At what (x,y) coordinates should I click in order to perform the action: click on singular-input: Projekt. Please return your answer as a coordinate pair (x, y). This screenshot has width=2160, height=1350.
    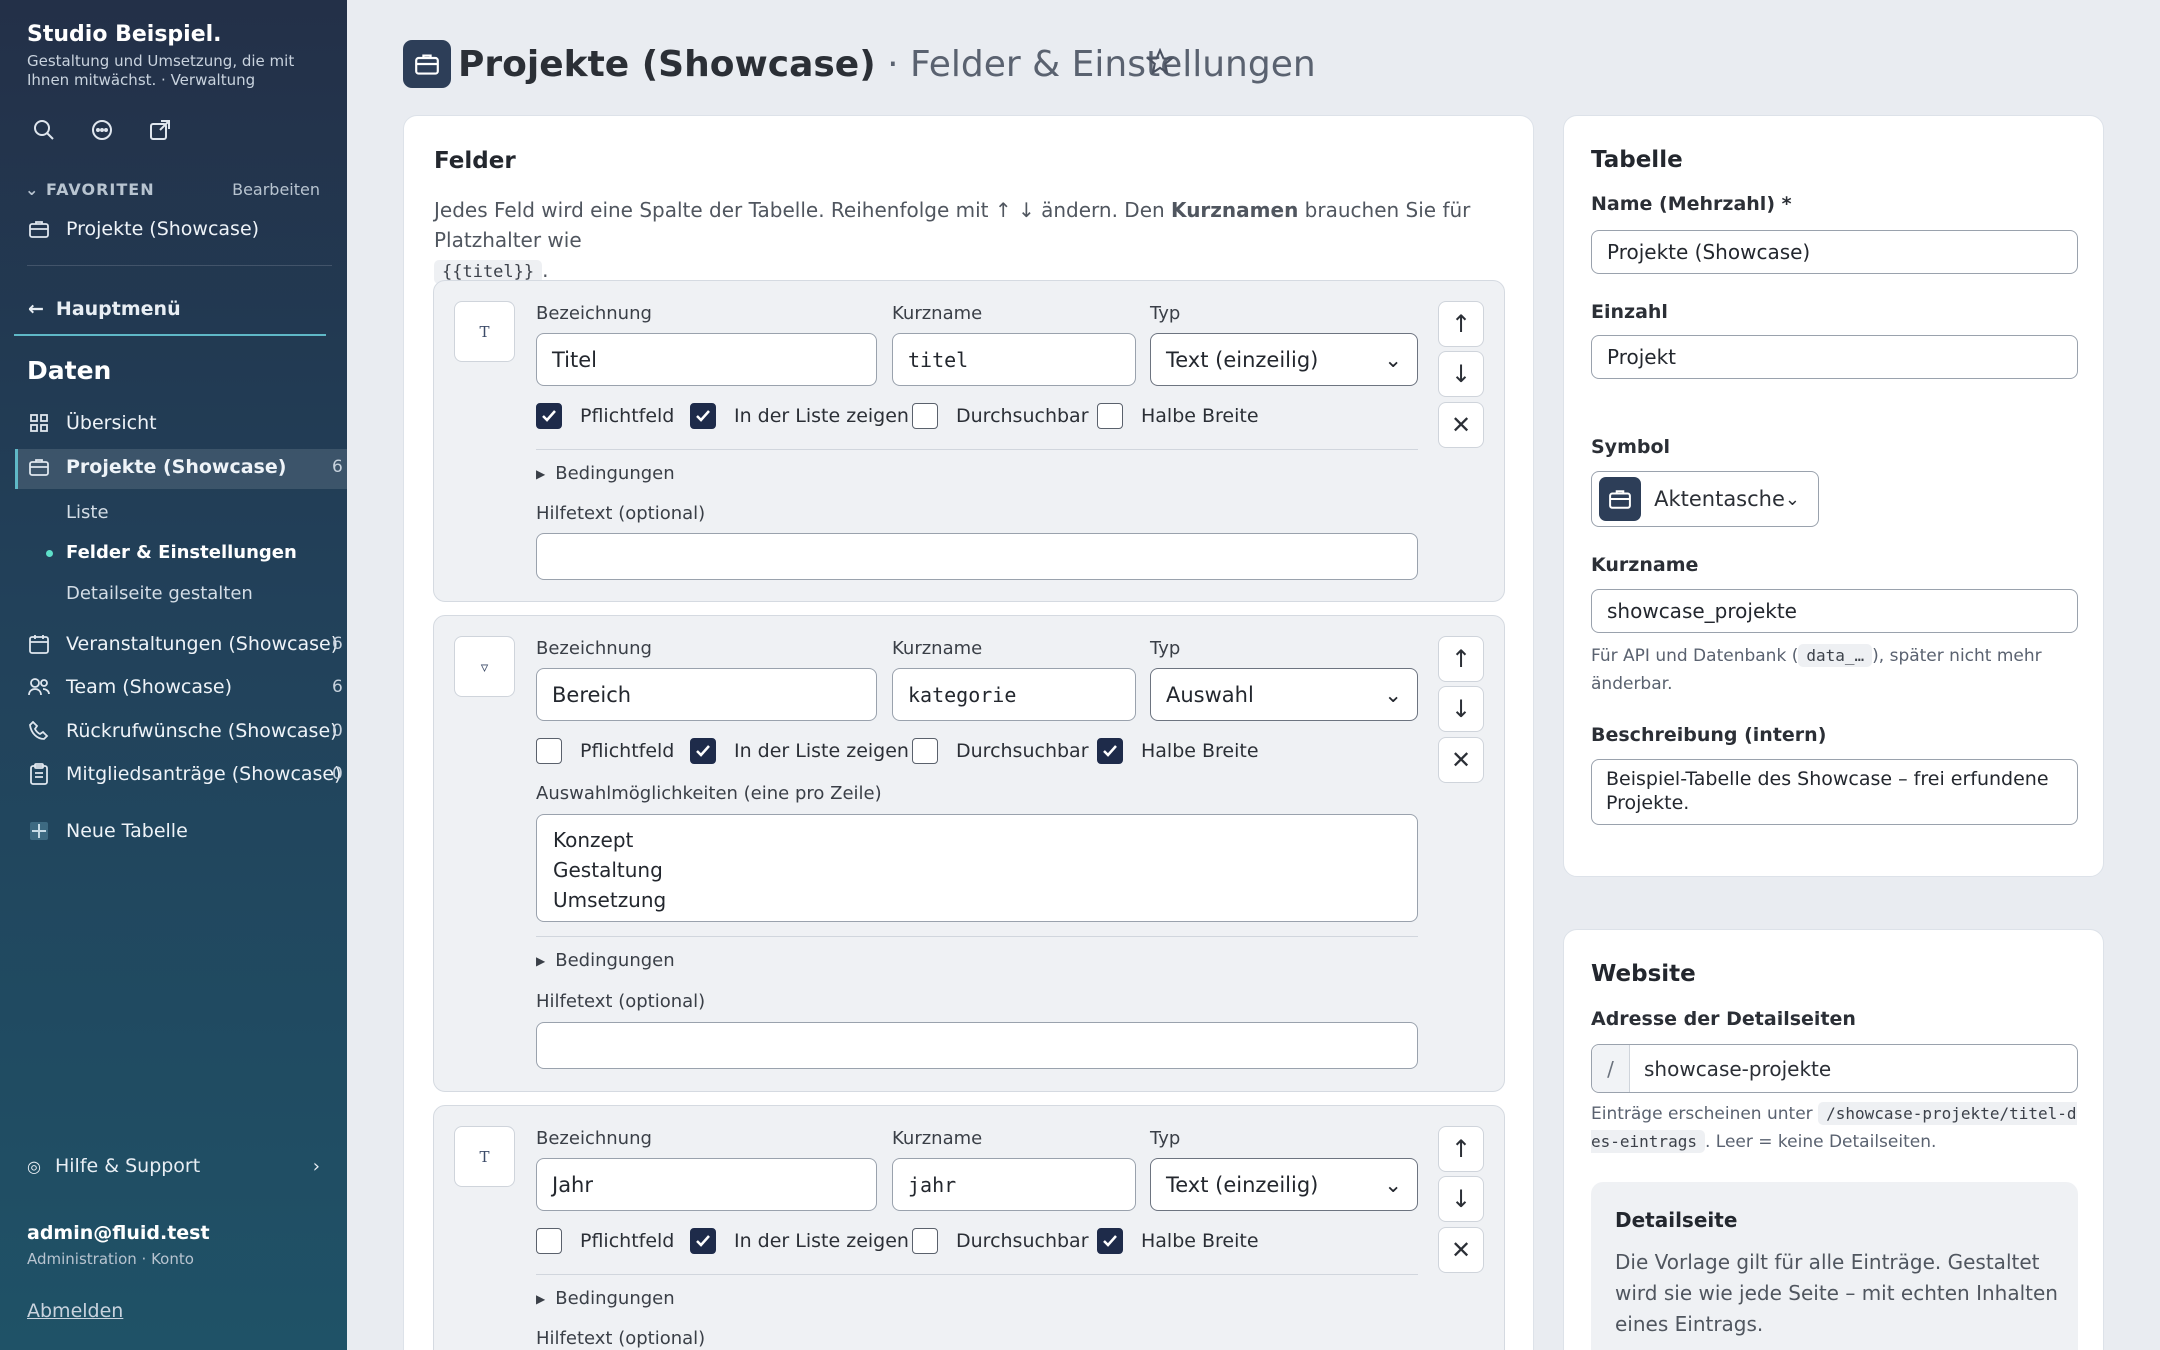
    Looking at the image, I should click on (1834, 357).